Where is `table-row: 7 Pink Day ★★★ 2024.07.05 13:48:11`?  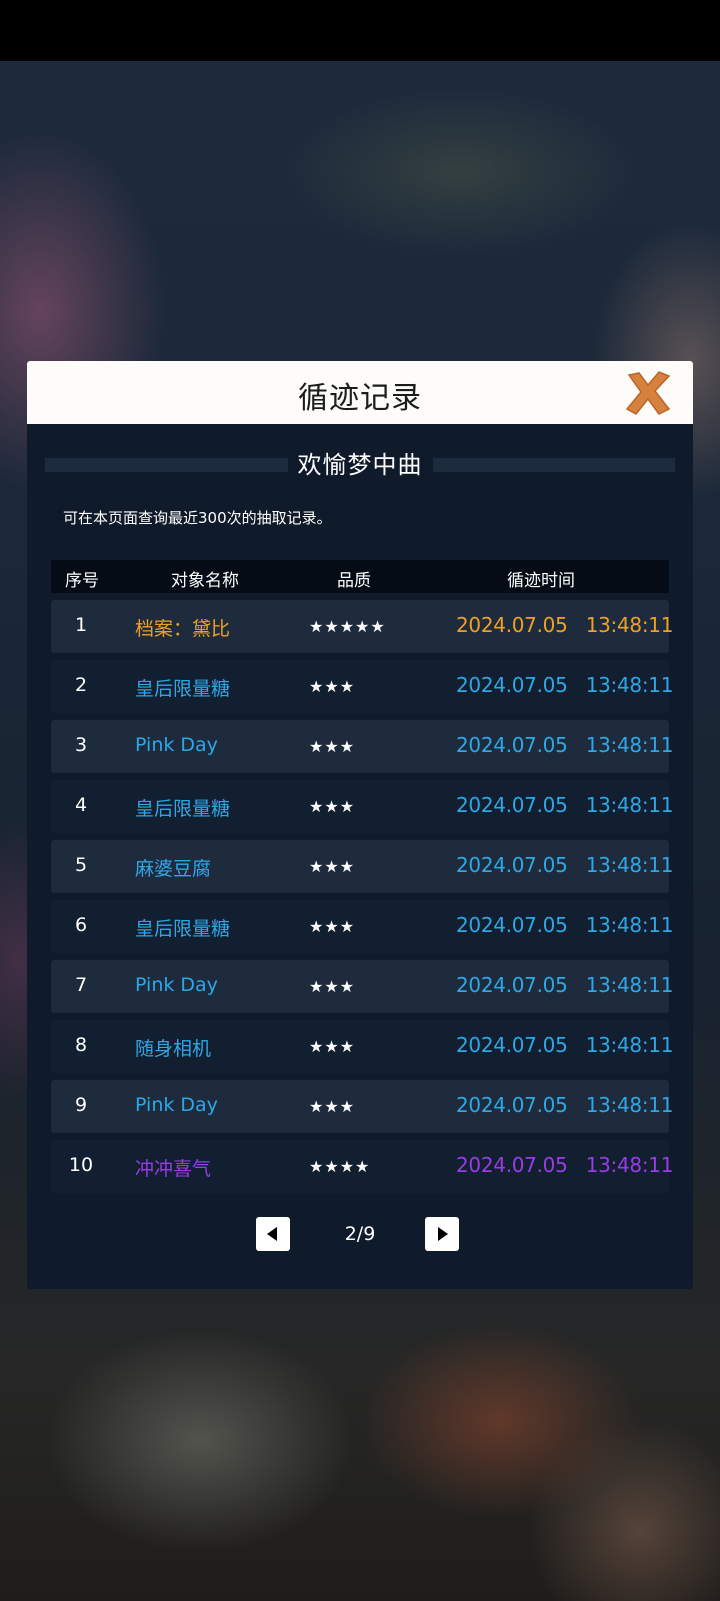
table-row: 7 Pink Day ★★★ 2024.07.05 13:48:11 is located at coordinates (362, 986).